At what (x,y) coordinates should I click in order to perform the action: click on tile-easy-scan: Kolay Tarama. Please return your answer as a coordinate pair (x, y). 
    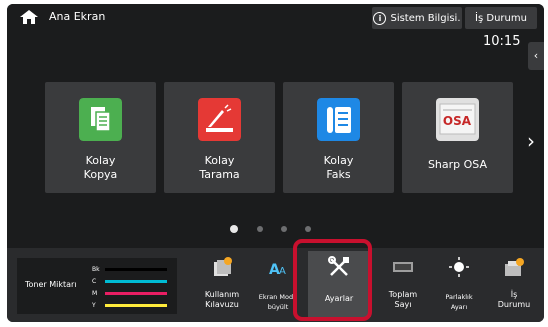
    Looking at the image, I should click on (219, 137).